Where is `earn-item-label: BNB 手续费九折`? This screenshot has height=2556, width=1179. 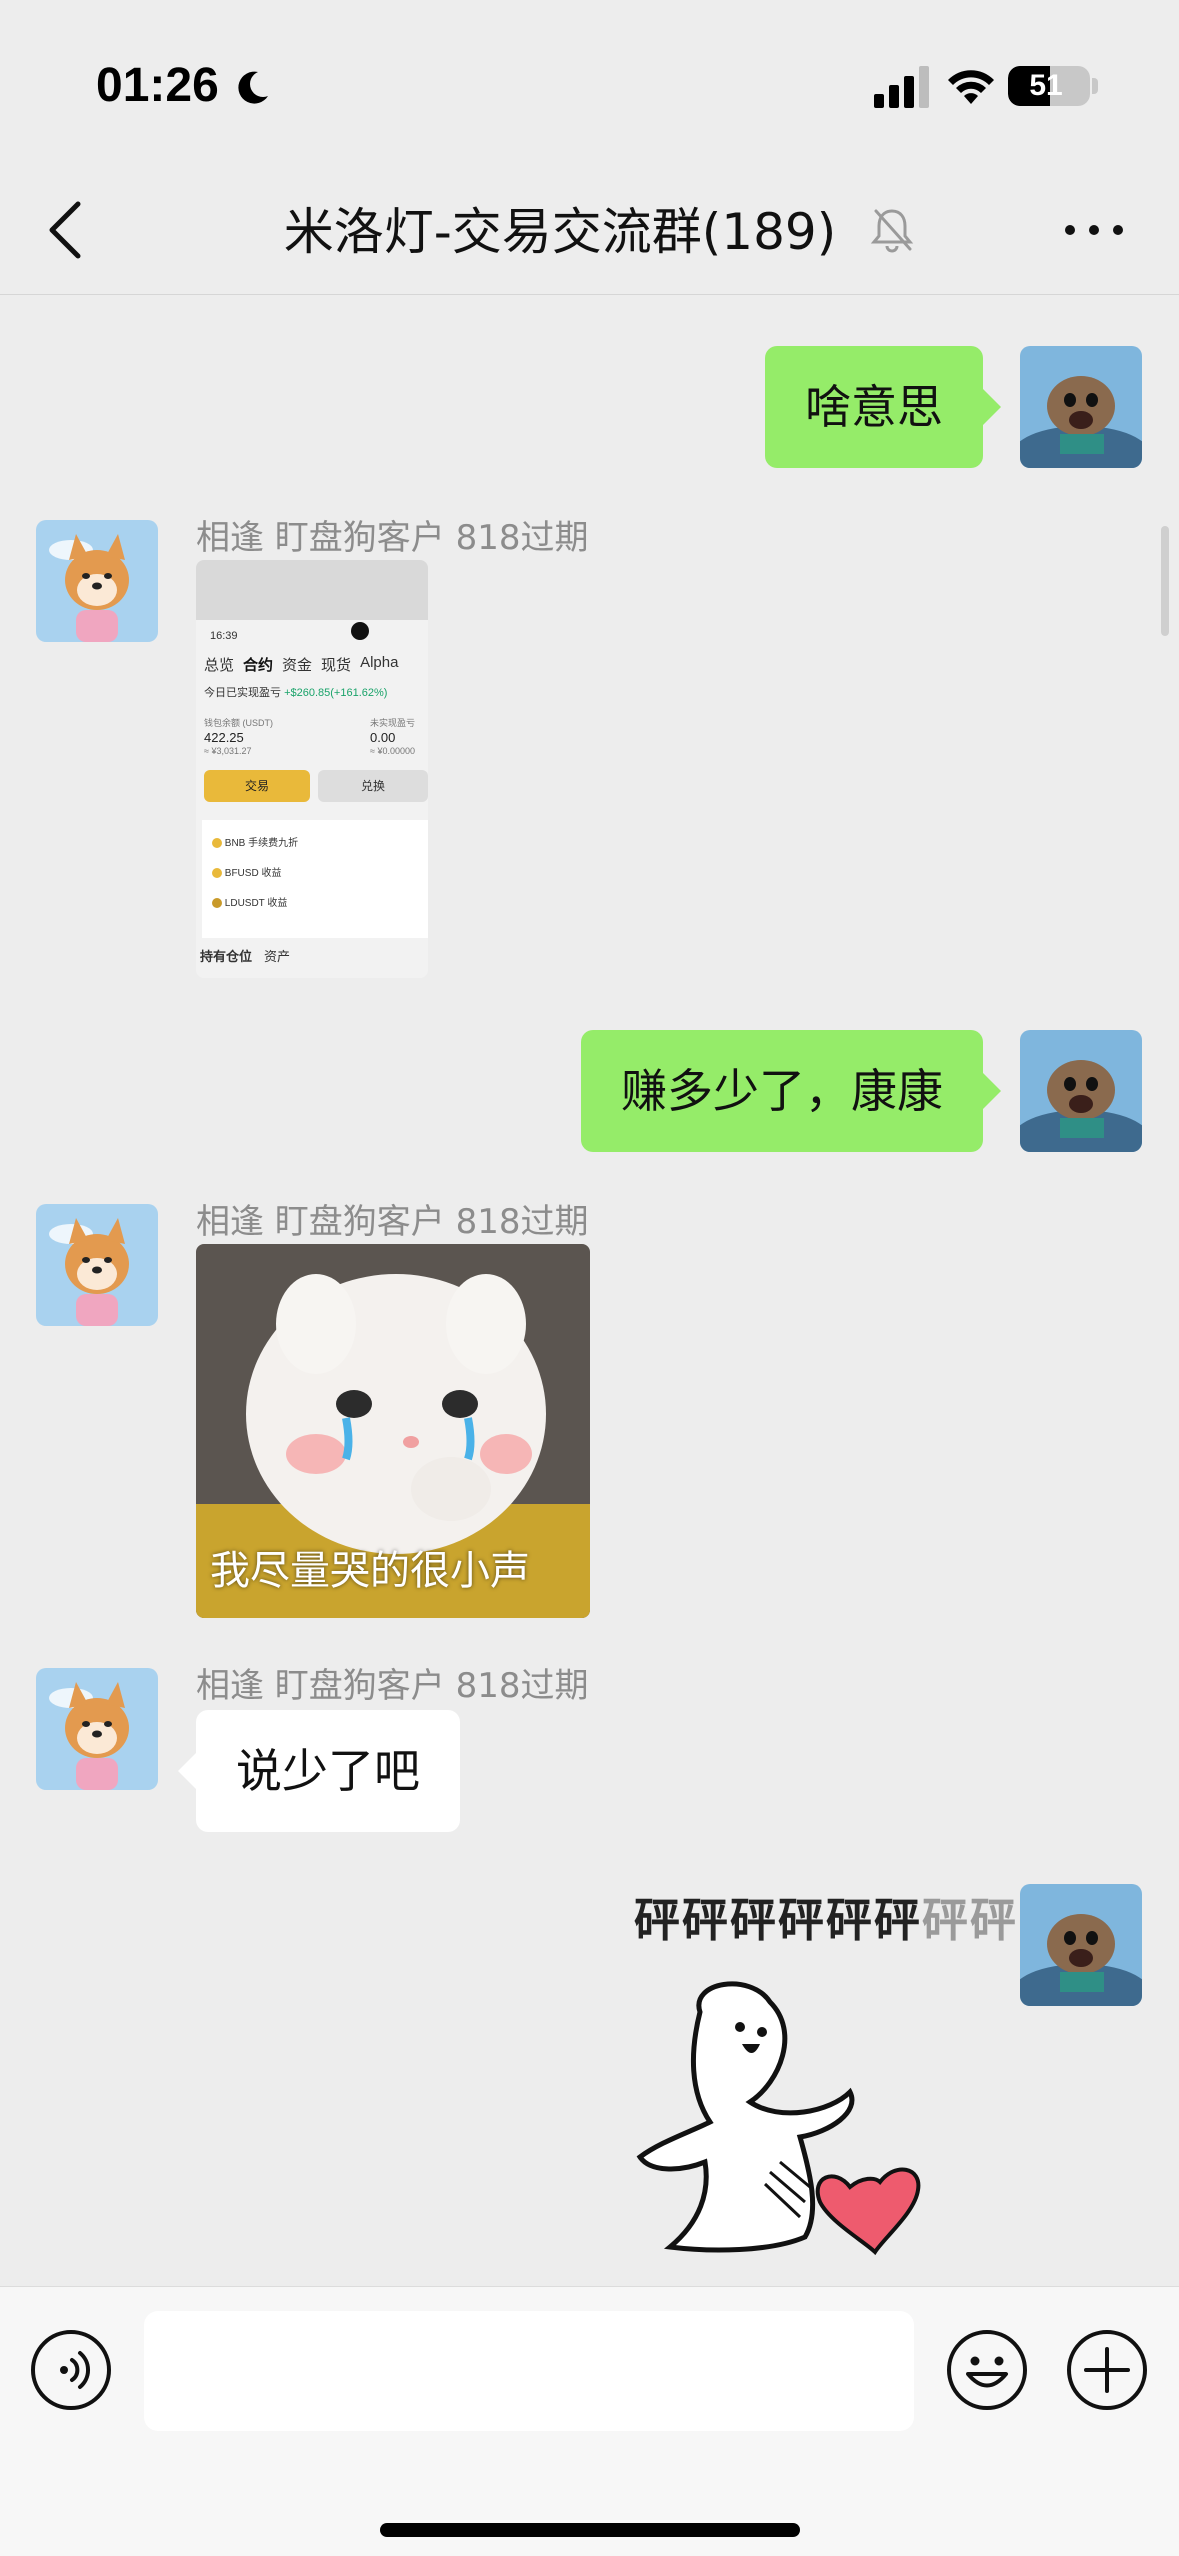
earn-item-label: BNB 手续费九折 is located at coordinates (261, 843).